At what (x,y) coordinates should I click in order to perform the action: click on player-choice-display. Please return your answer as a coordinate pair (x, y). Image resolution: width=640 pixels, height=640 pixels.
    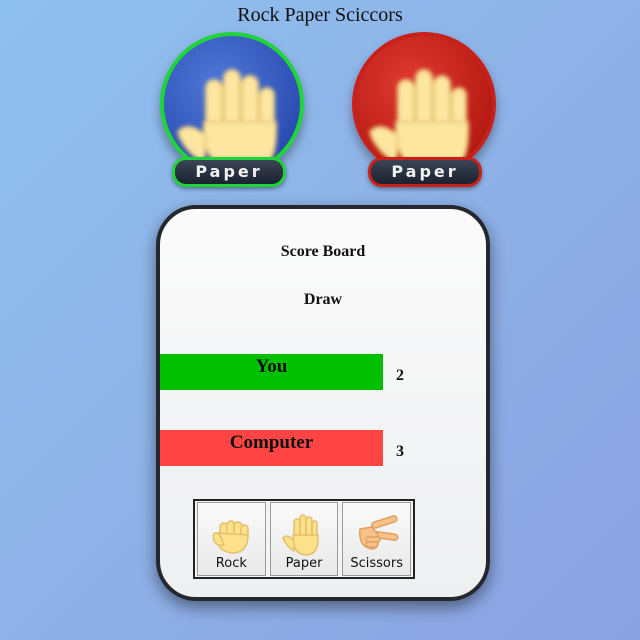
    Looking at the image, I should click on (232, 104).